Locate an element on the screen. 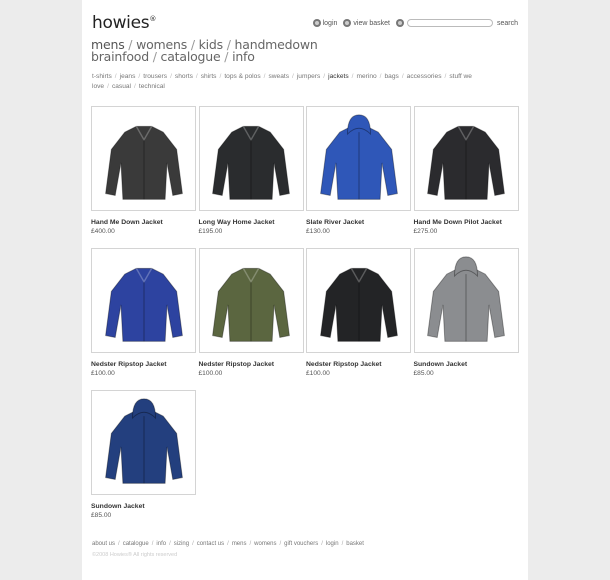 Image resolution: width=610 pixels, height=580 pixels. product-card: Slate River Jacket £130.00 is located at coordinates (358, 170).